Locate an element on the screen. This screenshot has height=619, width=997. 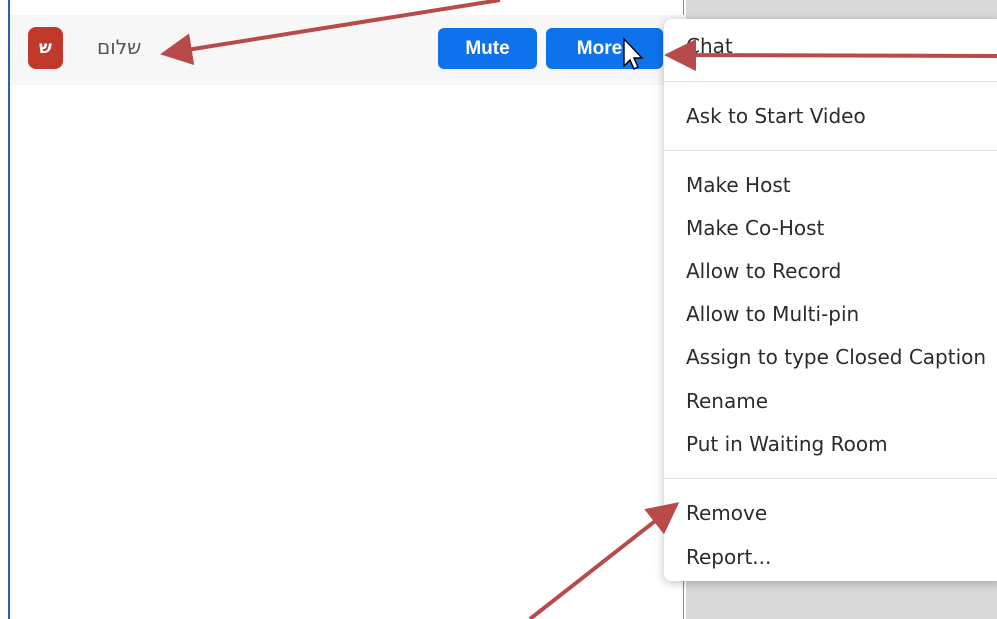
menu-item-remove: Remove is located at coordinates (726, 513).